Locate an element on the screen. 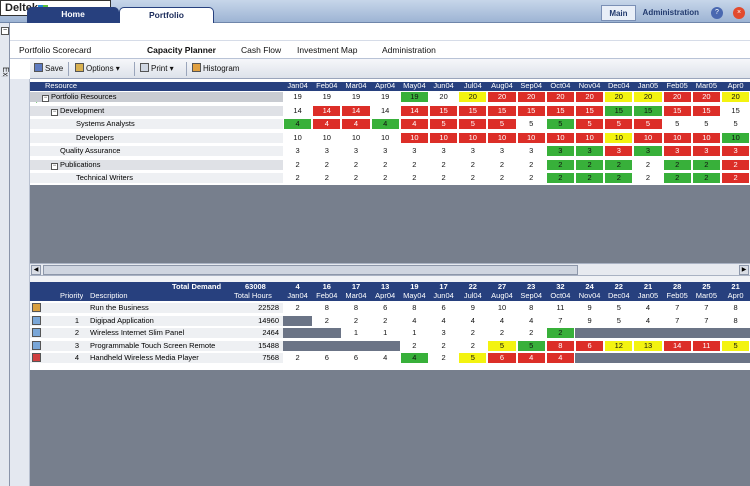 Image resolution: width=750 pixels, height=486 pixels. horizontal-scrollbar: ◀ ▶ is located at coordinates (390, 269).